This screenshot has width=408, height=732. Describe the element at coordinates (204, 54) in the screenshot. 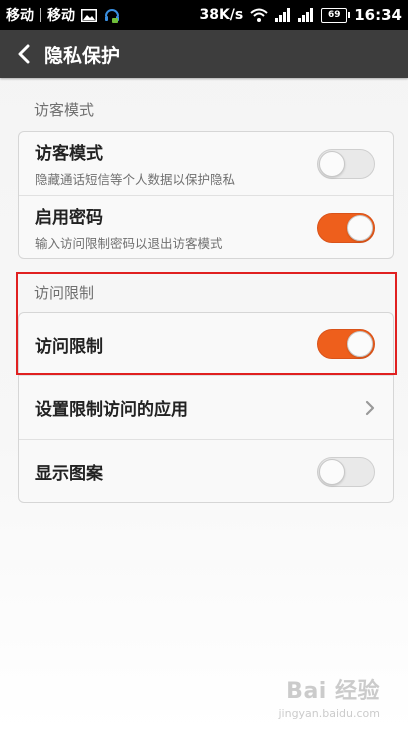

I see `title-bar: 隐私保护` at that location.